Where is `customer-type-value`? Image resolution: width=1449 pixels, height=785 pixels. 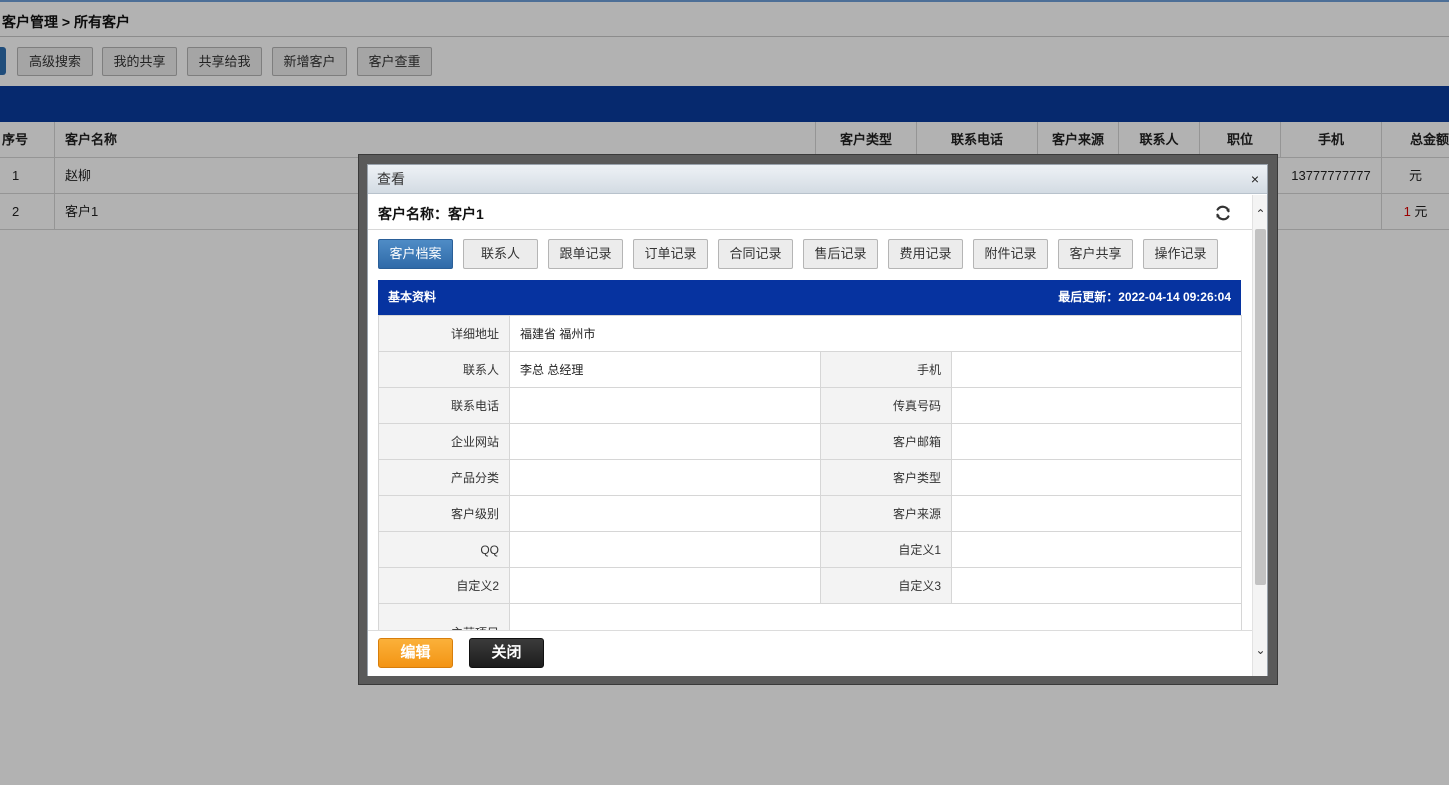 customer-type-value is located at coordinates (1096, 477).